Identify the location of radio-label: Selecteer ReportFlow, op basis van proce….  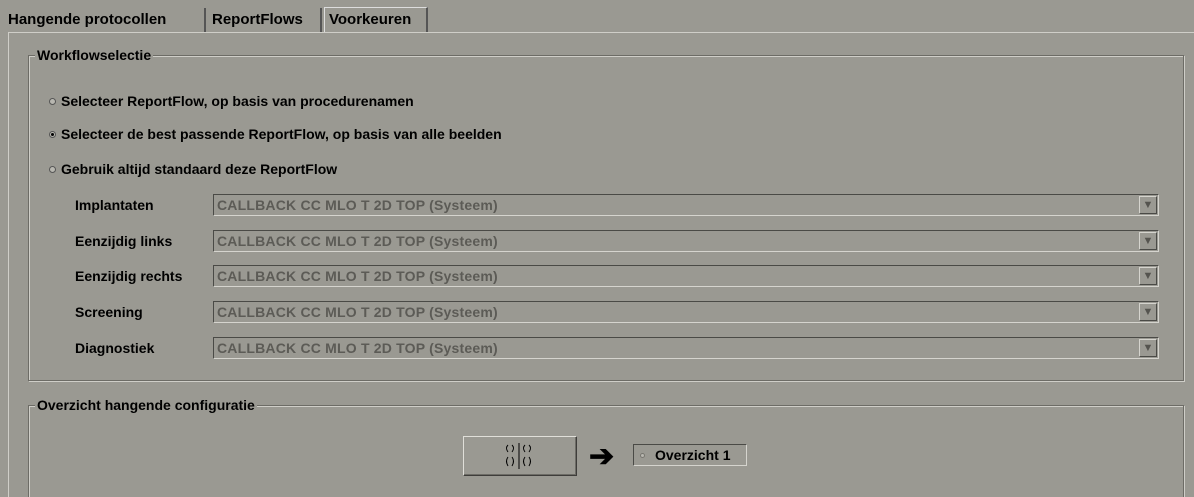
(237, 101).